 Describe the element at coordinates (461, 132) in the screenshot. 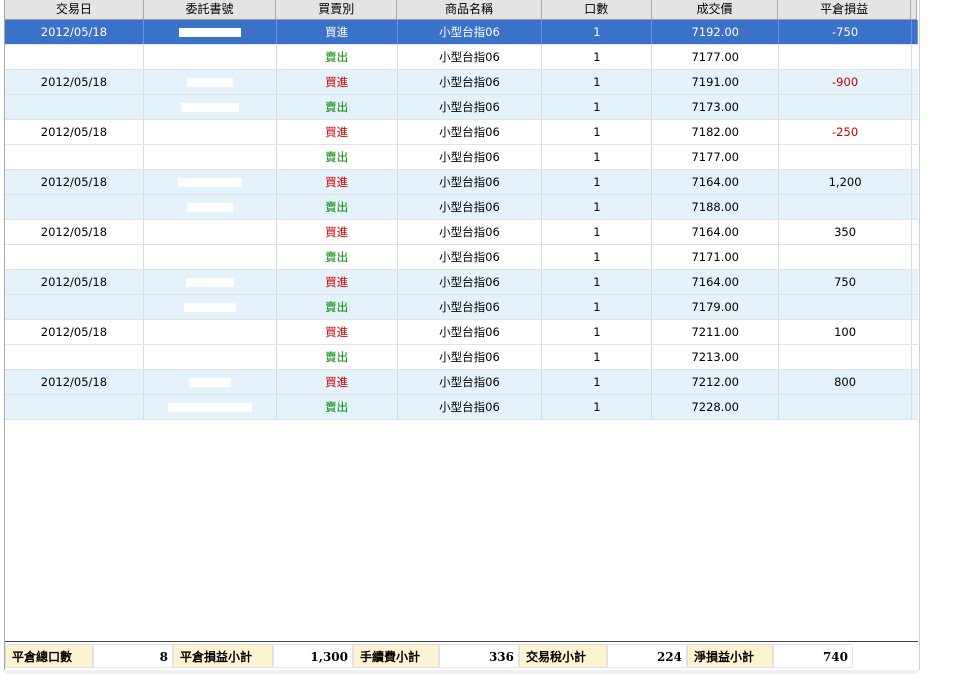

I see `table-row: 2012/05/18 買進 小型台指06 1 7182.00 -250` at that location.